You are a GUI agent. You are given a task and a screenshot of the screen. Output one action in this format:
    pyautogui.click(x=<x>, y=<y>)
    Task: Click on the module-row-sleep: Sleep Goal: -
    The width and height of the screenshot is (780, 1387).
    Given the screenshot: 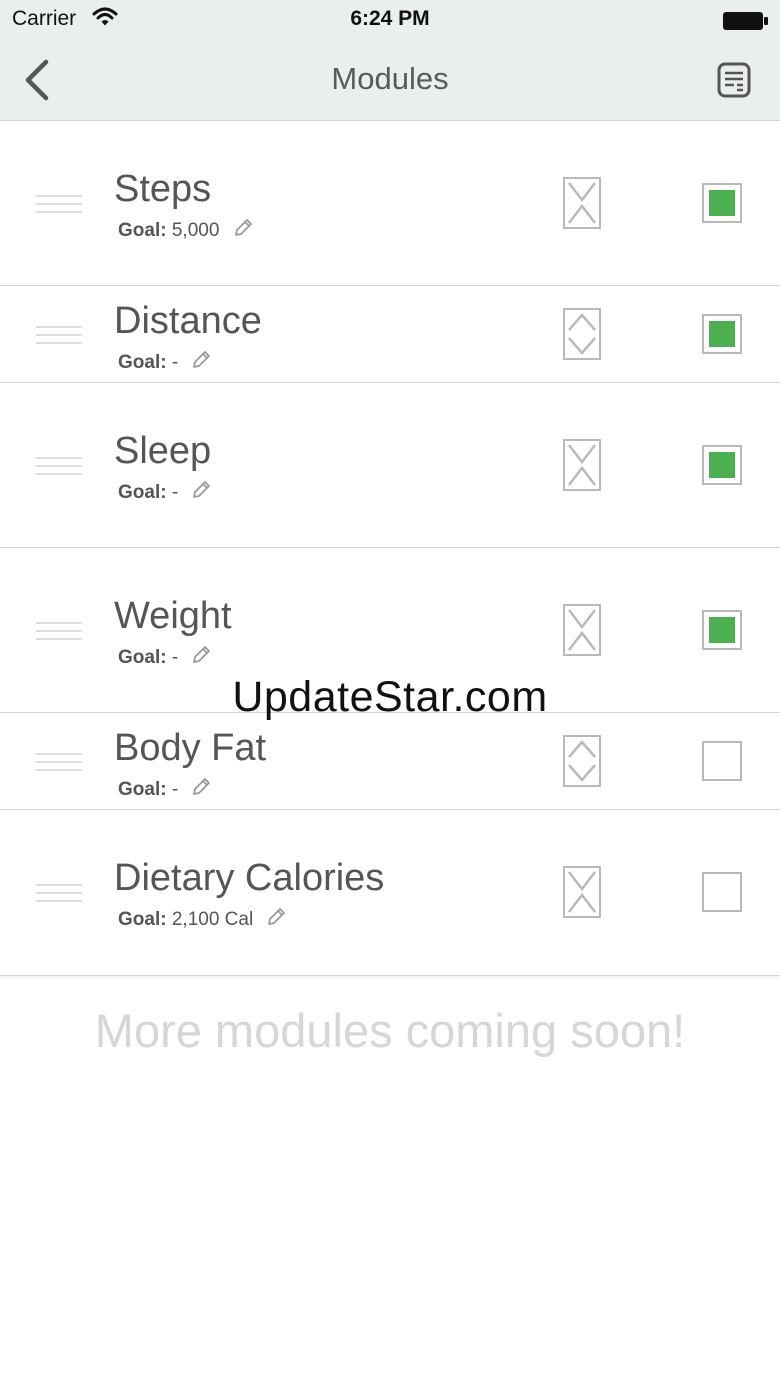 What is the action you would take?
    pyautogui.click(x=390, y=465)
    